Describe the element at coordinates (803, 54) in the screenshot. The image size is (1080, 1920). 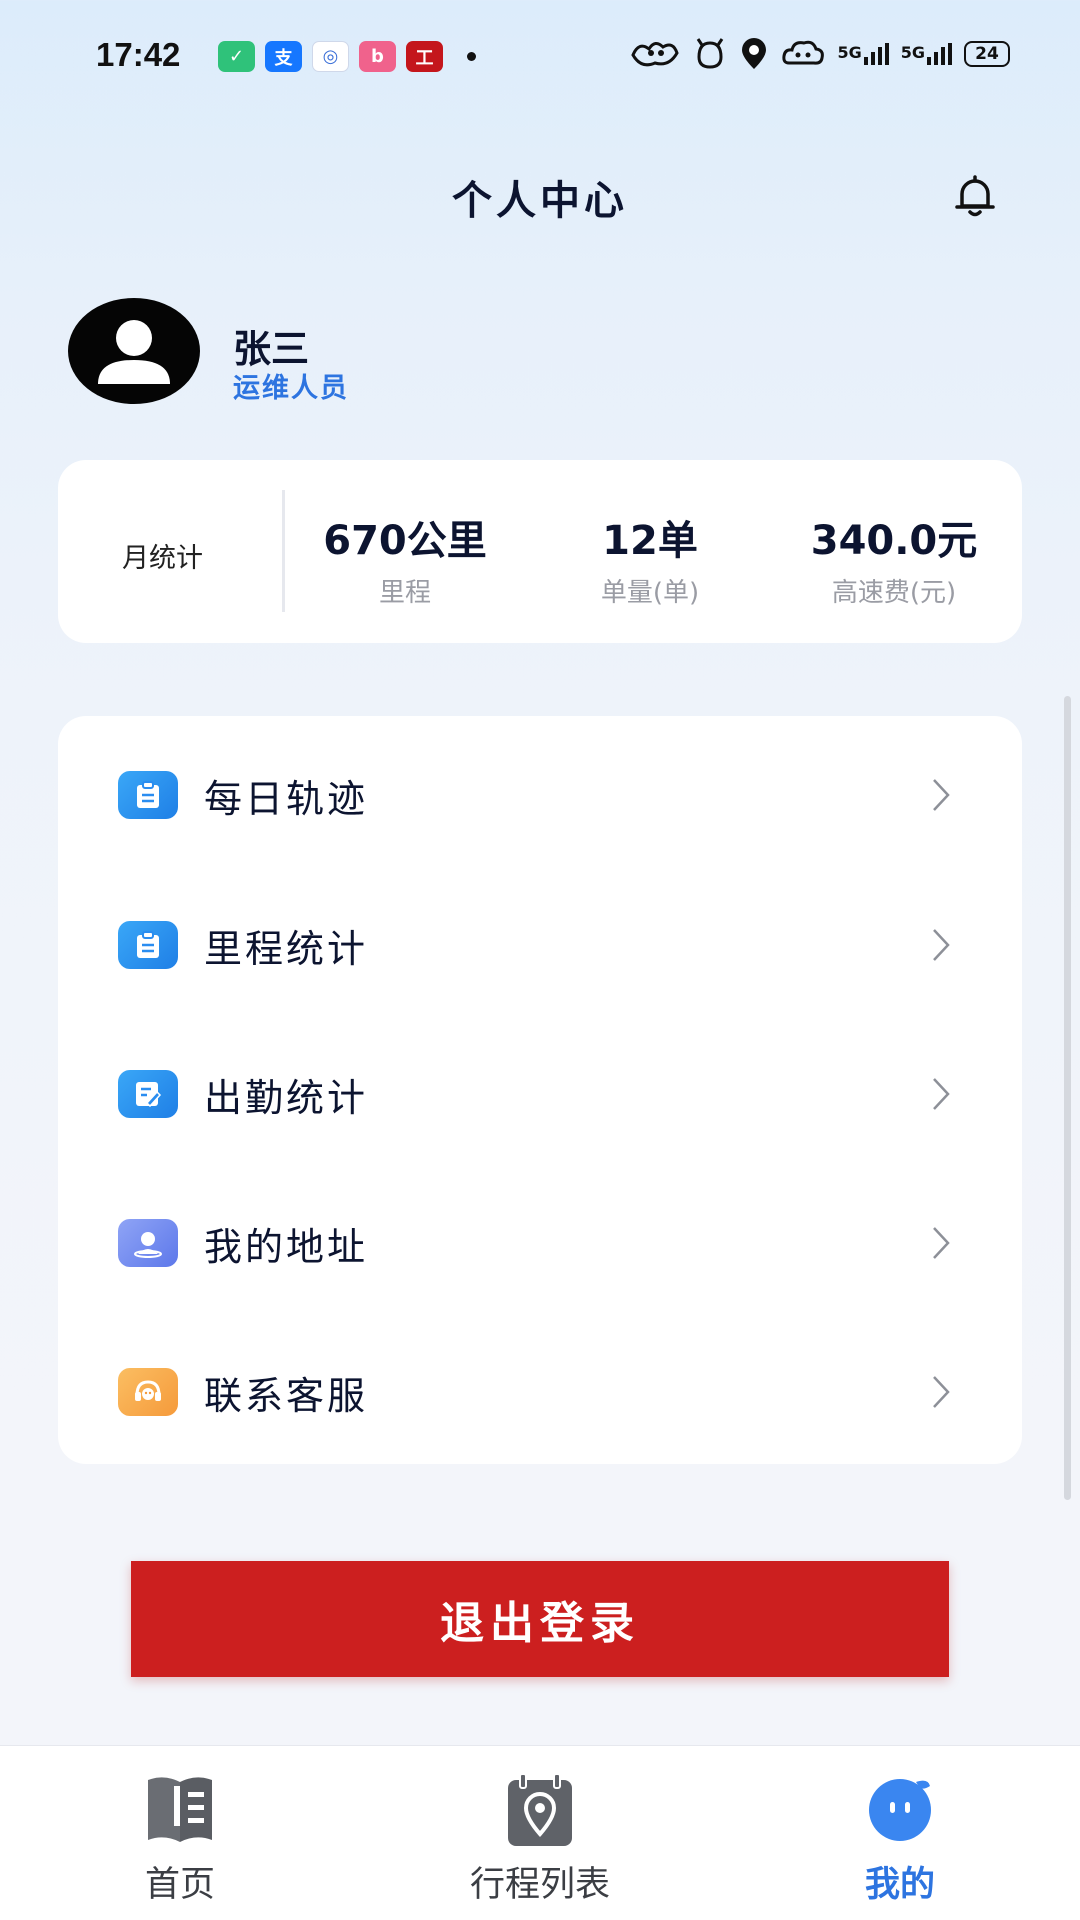
I see `cloud-sticker-icon` at that location.